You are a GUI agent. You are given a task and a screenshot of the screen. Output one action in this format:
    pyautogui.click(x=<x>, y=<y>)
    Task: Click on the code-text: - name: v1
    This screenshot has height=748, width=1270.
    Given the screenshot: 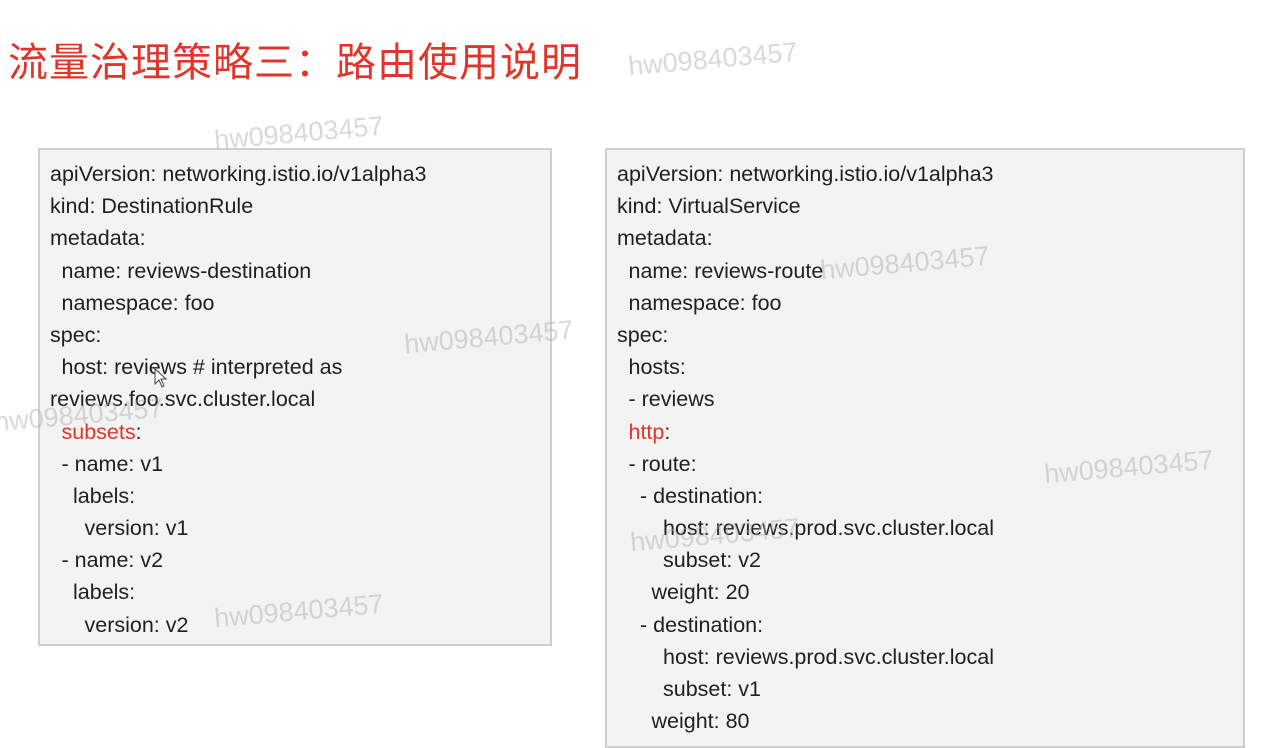 What is the action you would take?
    pyautogui.click(x=112, y=463)
    